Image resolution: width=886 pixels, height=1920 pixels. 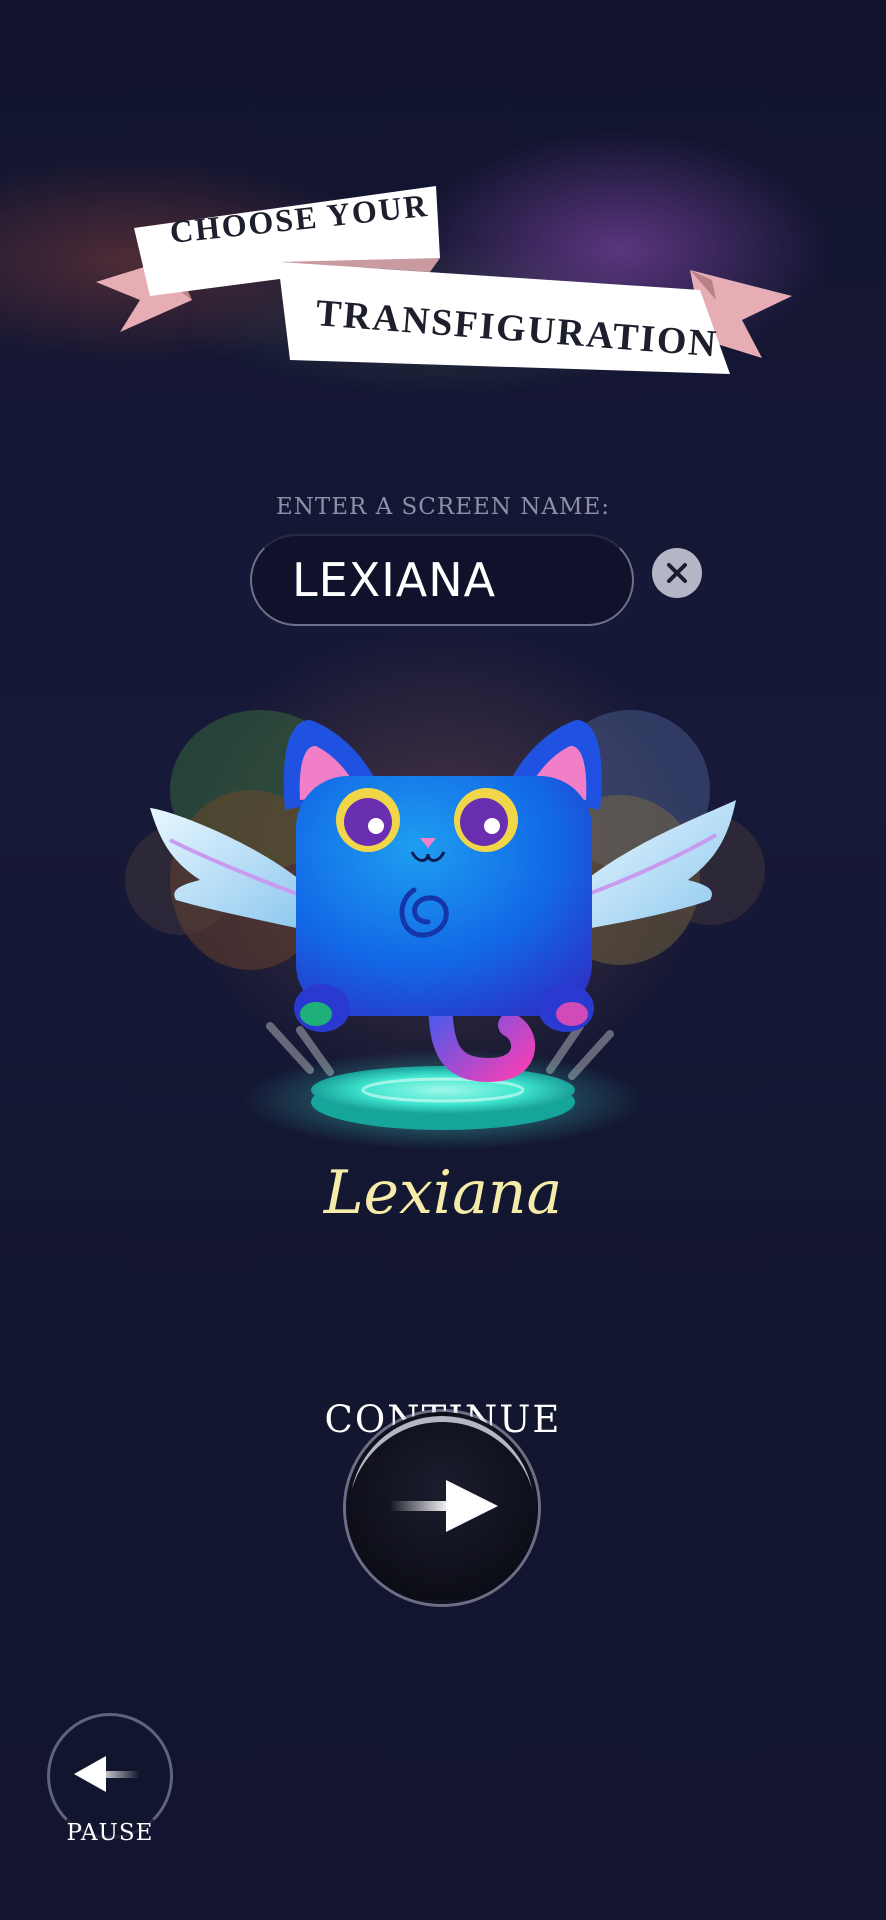 What do you see at coordinates (443, 1193) in the screenshot?
I see `character-name: Lexiana` at bounding box center [443, 1193].